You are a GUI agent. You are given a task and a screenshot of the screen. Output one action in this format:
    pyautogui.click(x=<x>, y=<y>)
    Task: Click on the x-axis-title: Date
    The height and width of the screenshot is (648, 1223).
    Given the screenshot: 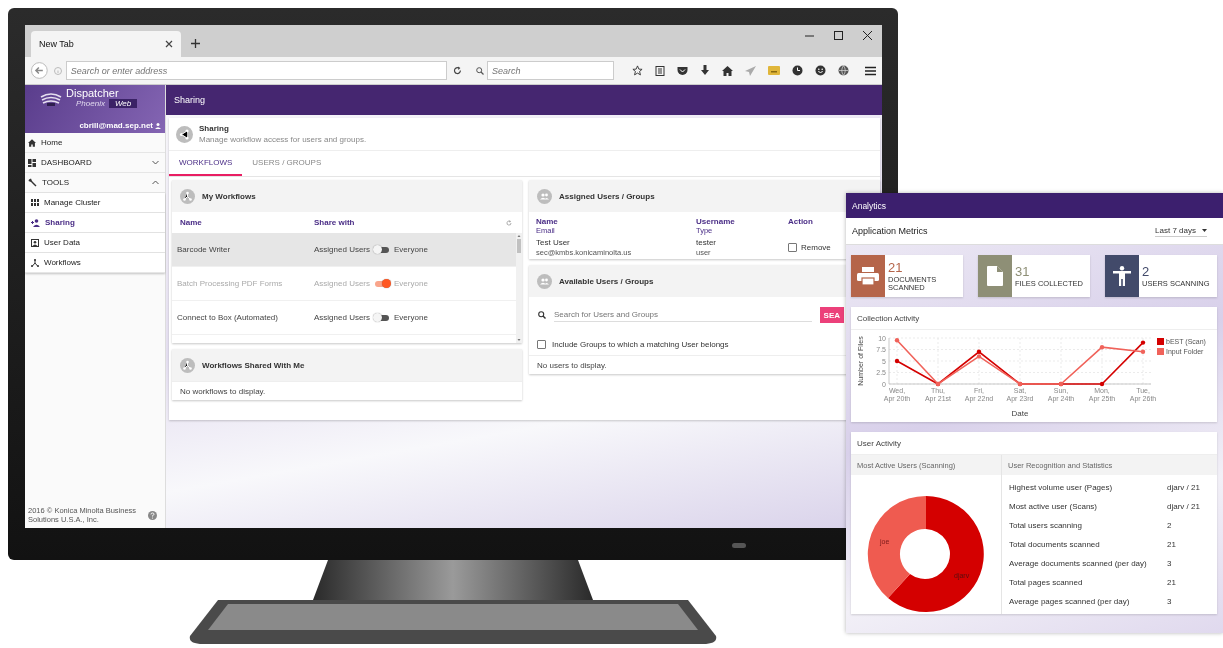 What is the action you would take?
    pyautogui.click(x=1020, y=413)
    